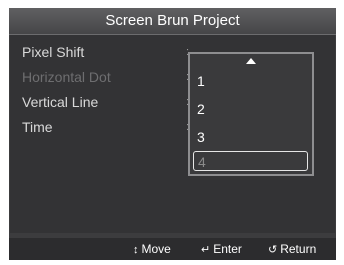 The width and height of the screenshot is (344, 265). I want to click on menu-item-vertical-line: Vertical Line, so click(60, 102).